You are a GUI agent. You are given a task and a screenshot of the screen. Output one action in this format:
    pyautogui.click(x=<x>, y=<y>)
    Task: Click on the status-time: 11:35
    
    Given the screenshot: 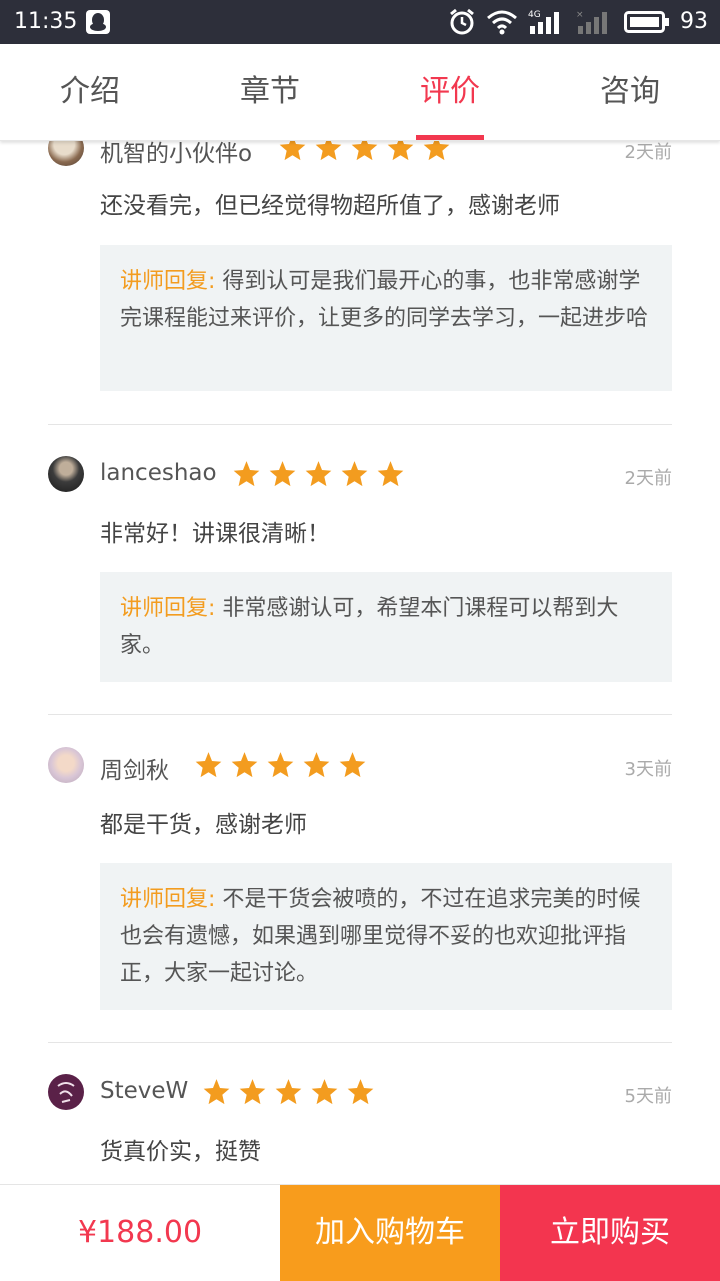 What is the action you would take?
    pyautogui.click(x=46, y=21)
    